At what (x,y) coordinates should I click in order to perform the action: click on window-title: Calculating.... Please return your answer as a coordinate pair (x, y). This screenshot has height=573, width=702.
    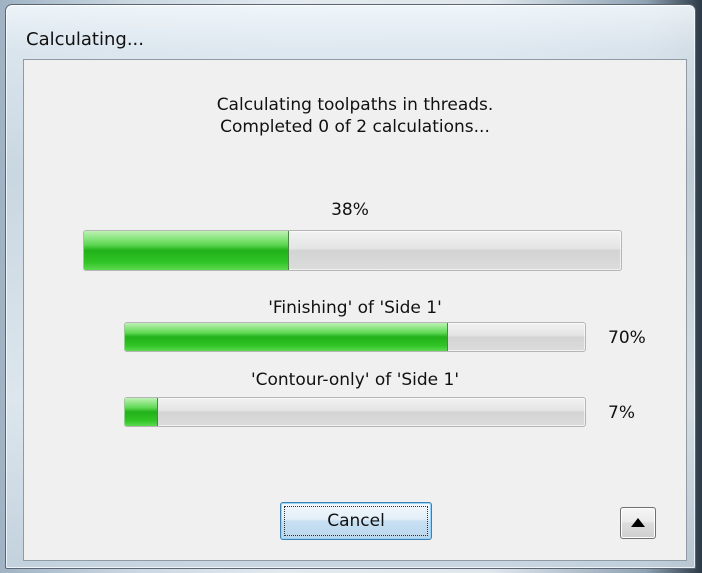
    Looking at the image, I should click on (85, 39).